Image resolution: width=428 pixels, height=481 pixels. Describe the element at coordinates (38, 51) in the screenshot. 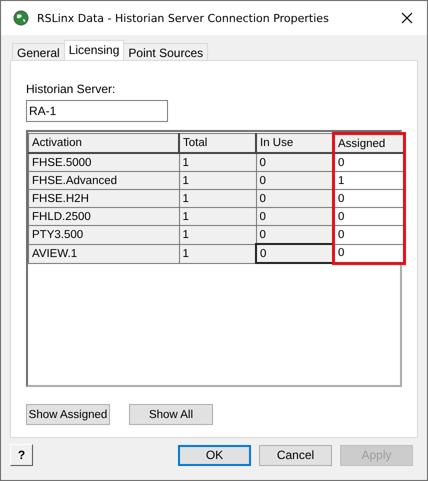

I see `tab: General` at that location.